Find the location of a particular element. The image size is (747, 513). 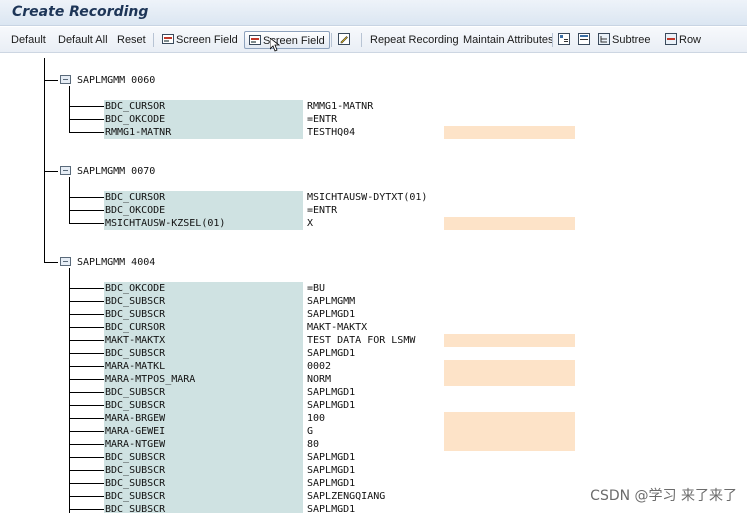

field-name: MARA-BRGEW is located at coordinates (203, 418).